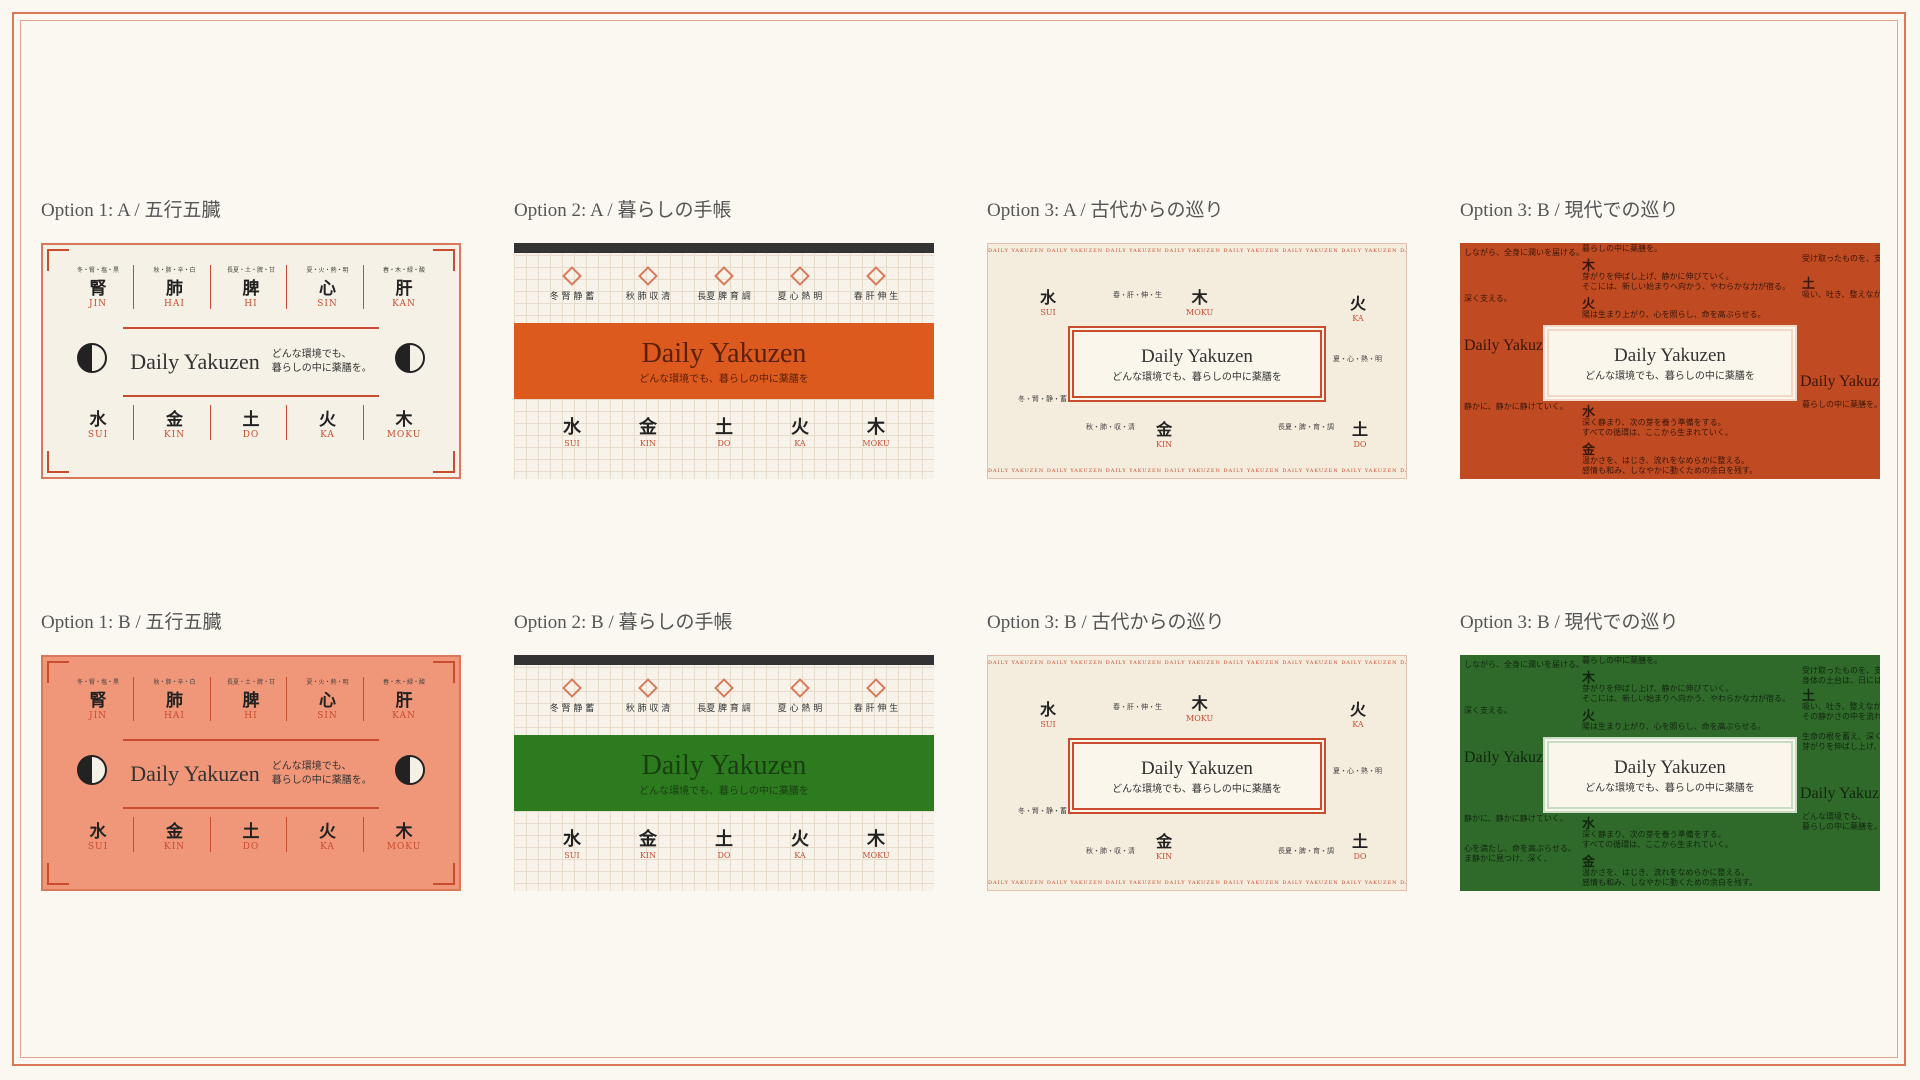  Describe the element at coordinates (623, 210) in the screenshot. I see `option-caption: Option 2: A / 暮らしの手帳` at that location.